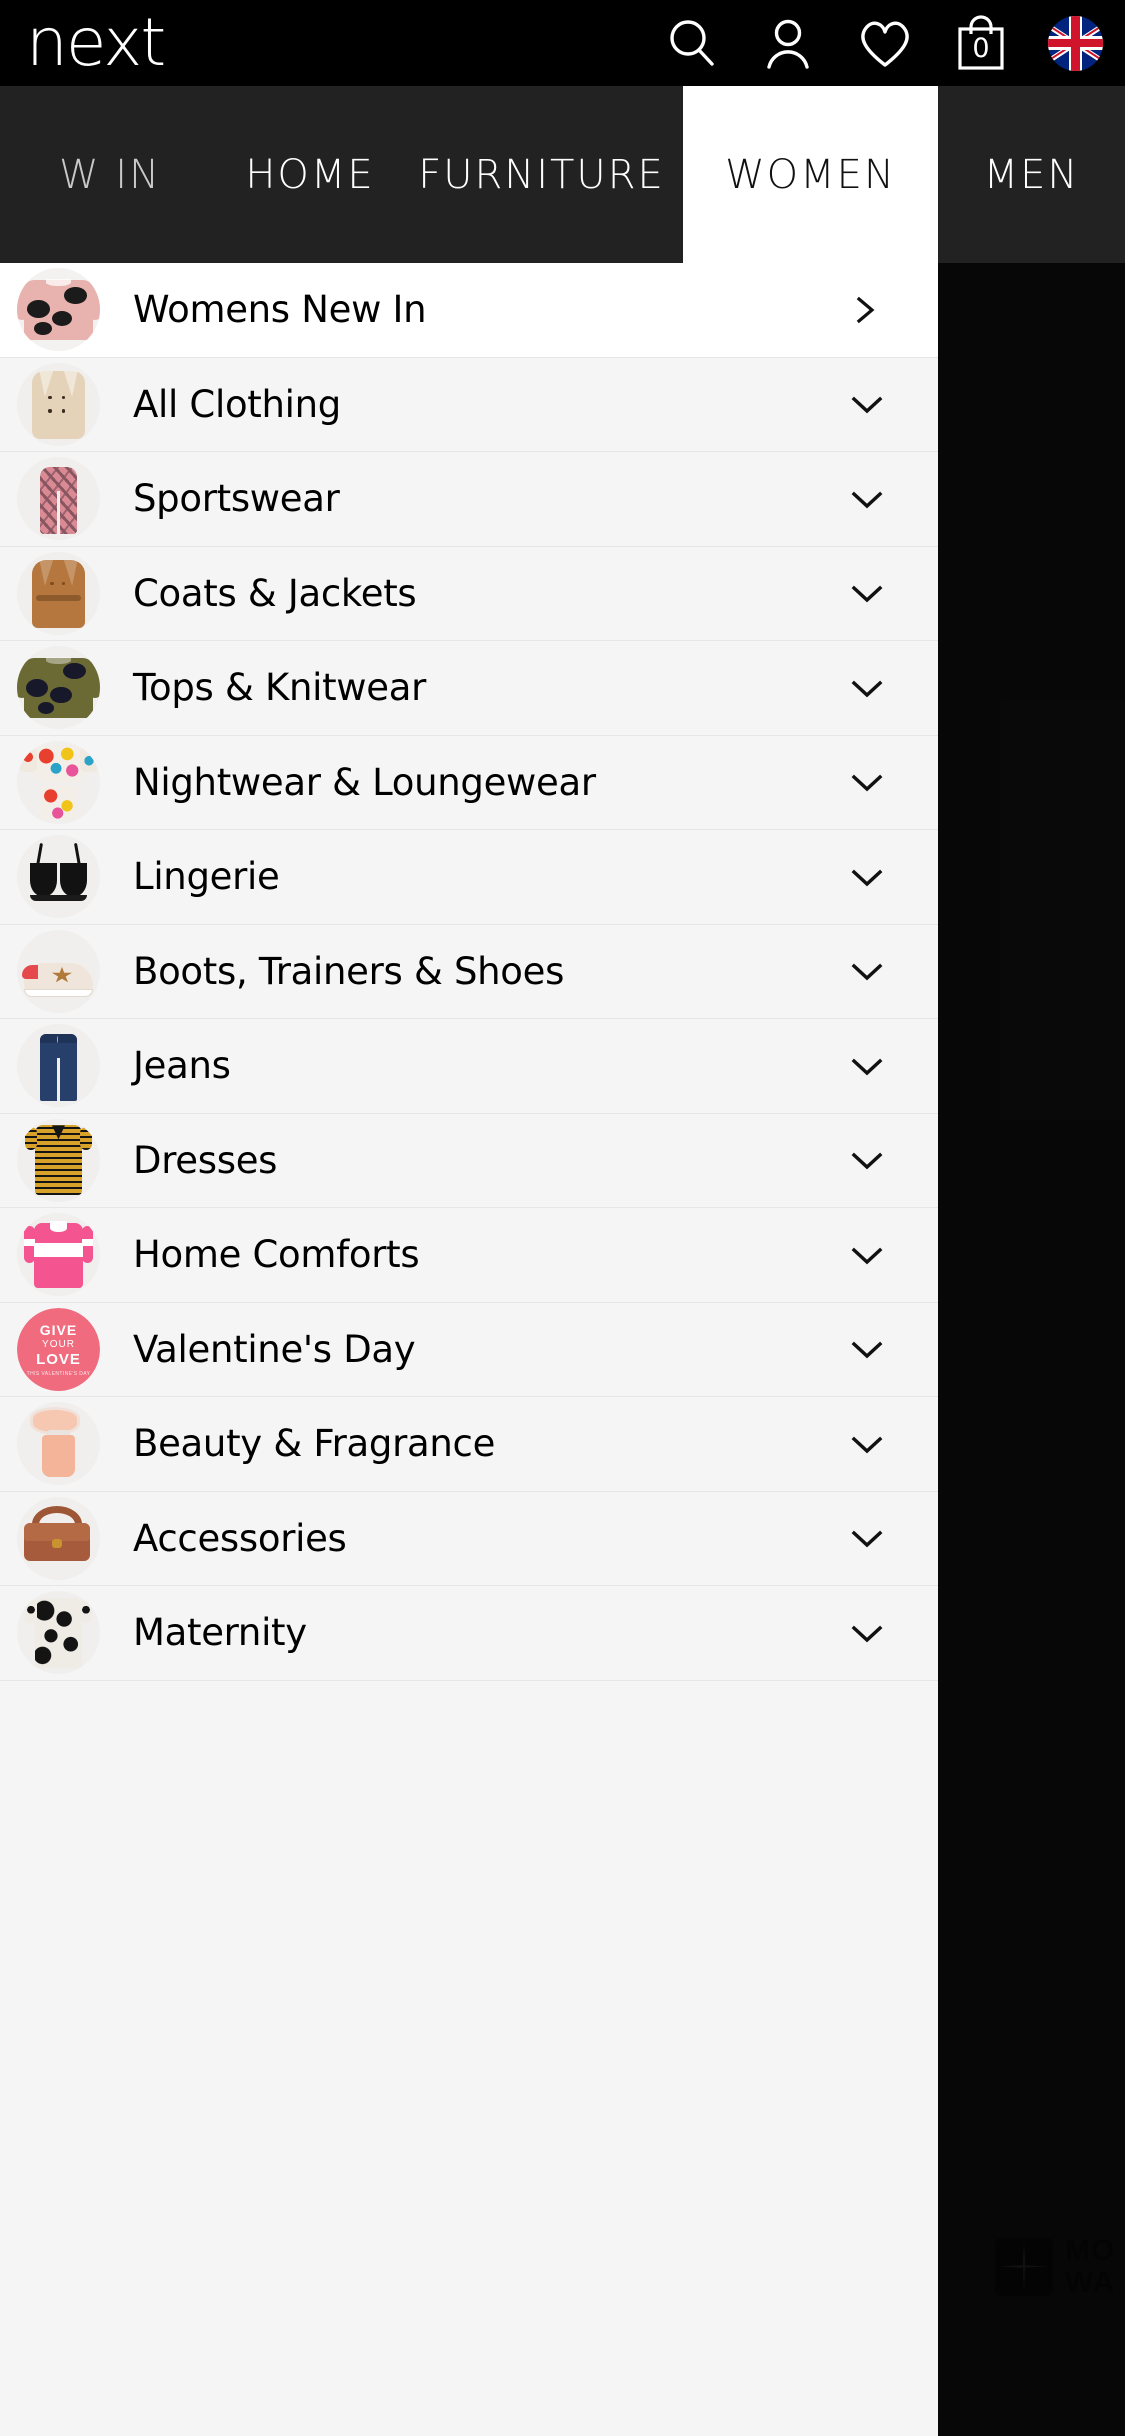  What do you see at coordinates (349, 971) in the screenshot?
I see `menu-item-label: Boots, Trainers & Shoes` at bounding box center [349, 971].